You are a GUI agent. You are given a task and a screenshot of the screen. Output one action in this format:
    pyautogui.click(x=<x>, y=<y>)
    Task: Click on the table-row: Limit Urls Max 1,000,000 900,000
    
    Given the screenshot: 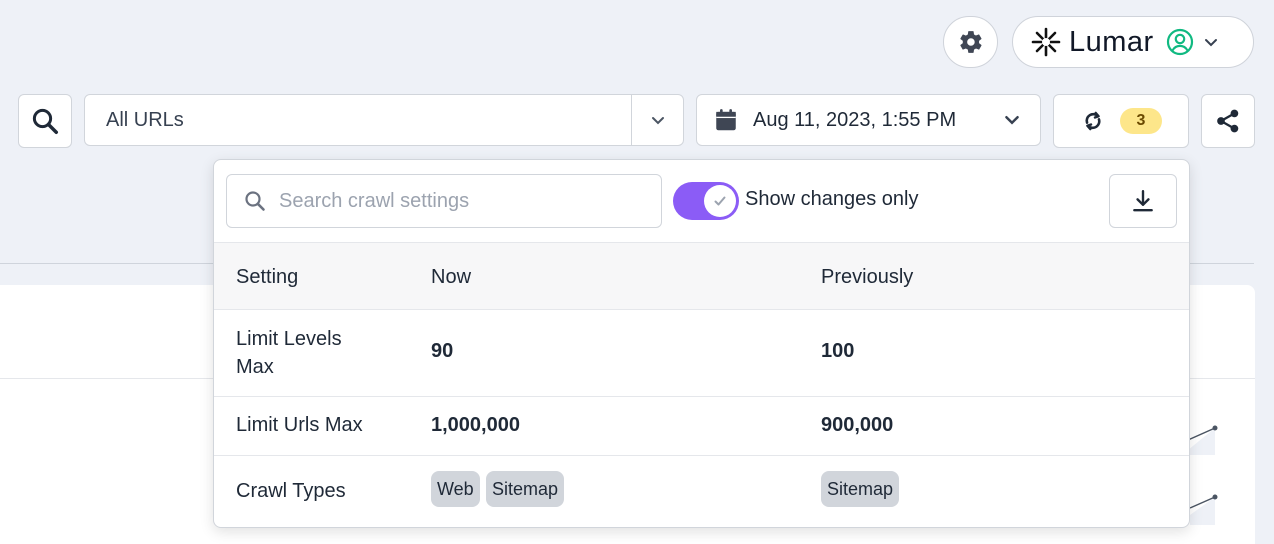 What is the action you would take?
    pyautogui.click(x=701, y=426)
    